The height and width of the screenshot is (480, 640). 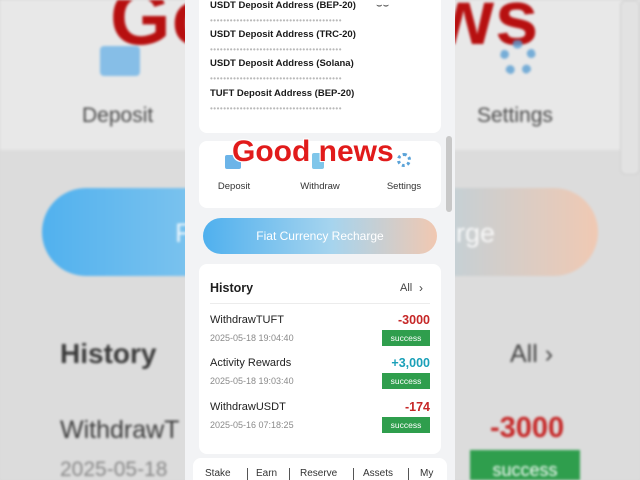 I want to click on background-gear-icon, so click(x=518, y=58).